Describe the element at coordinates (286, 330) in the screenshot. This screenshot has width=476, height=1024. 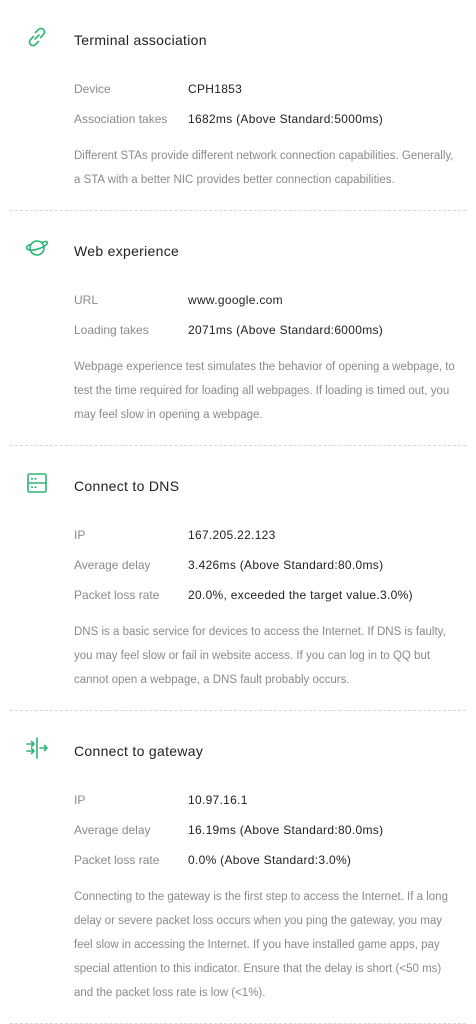
I see `row-value: 2071ms (Above Standard:6000ms)` at that location.